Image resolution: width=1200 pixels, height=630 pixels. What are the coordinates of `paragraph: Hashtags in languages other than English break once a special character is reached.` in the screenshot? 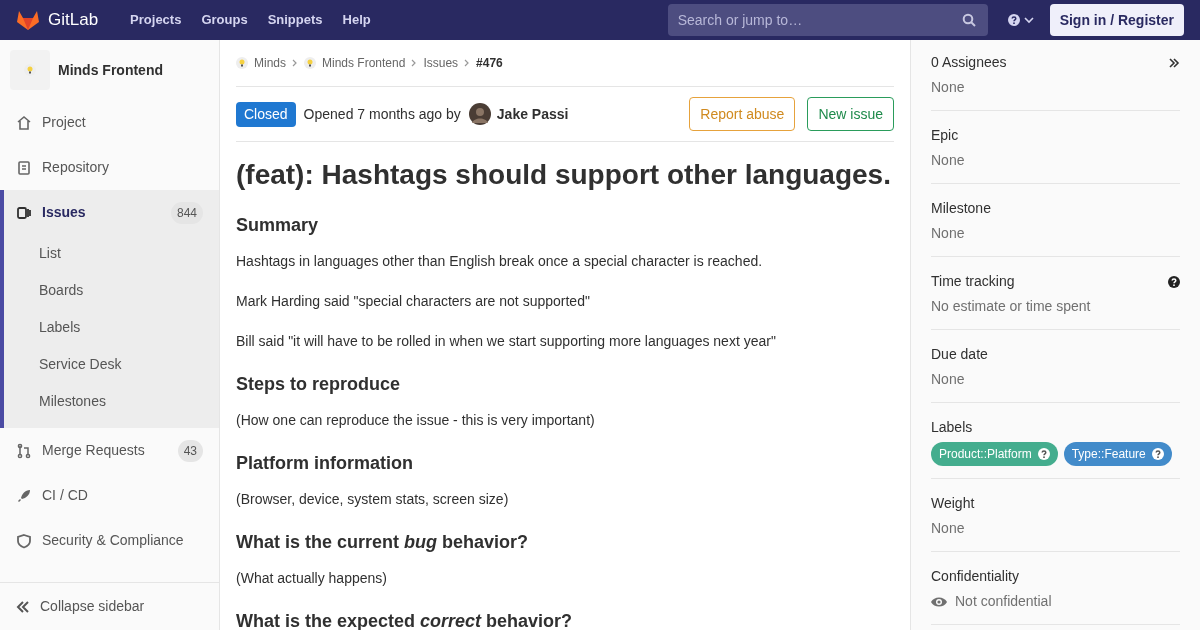 It's located at (500, 261).